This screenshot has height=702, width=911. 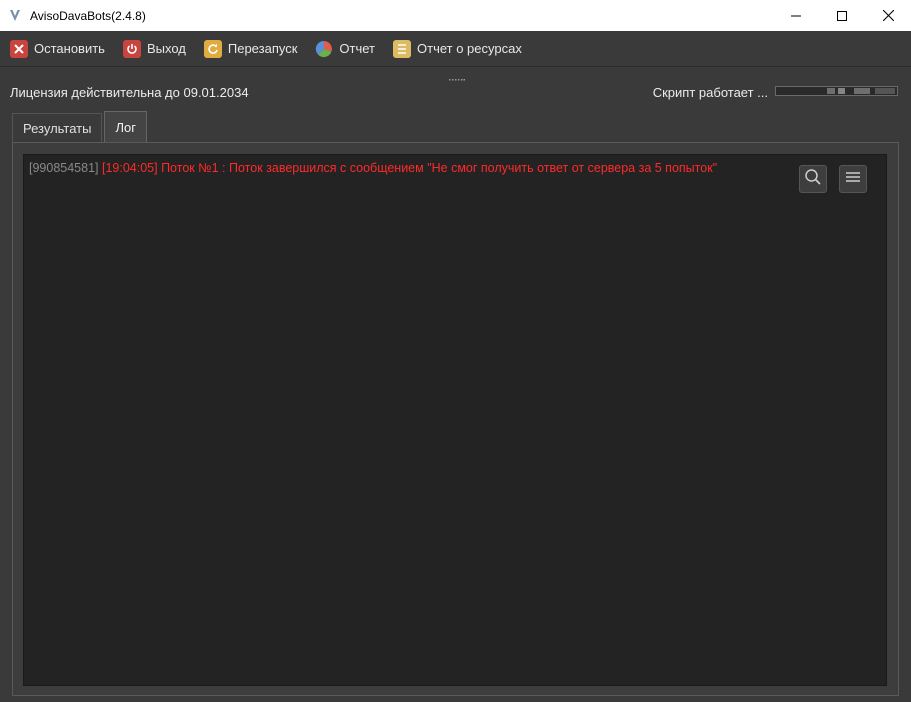 I want to click on log-search-button, so click(x=813, y=179).